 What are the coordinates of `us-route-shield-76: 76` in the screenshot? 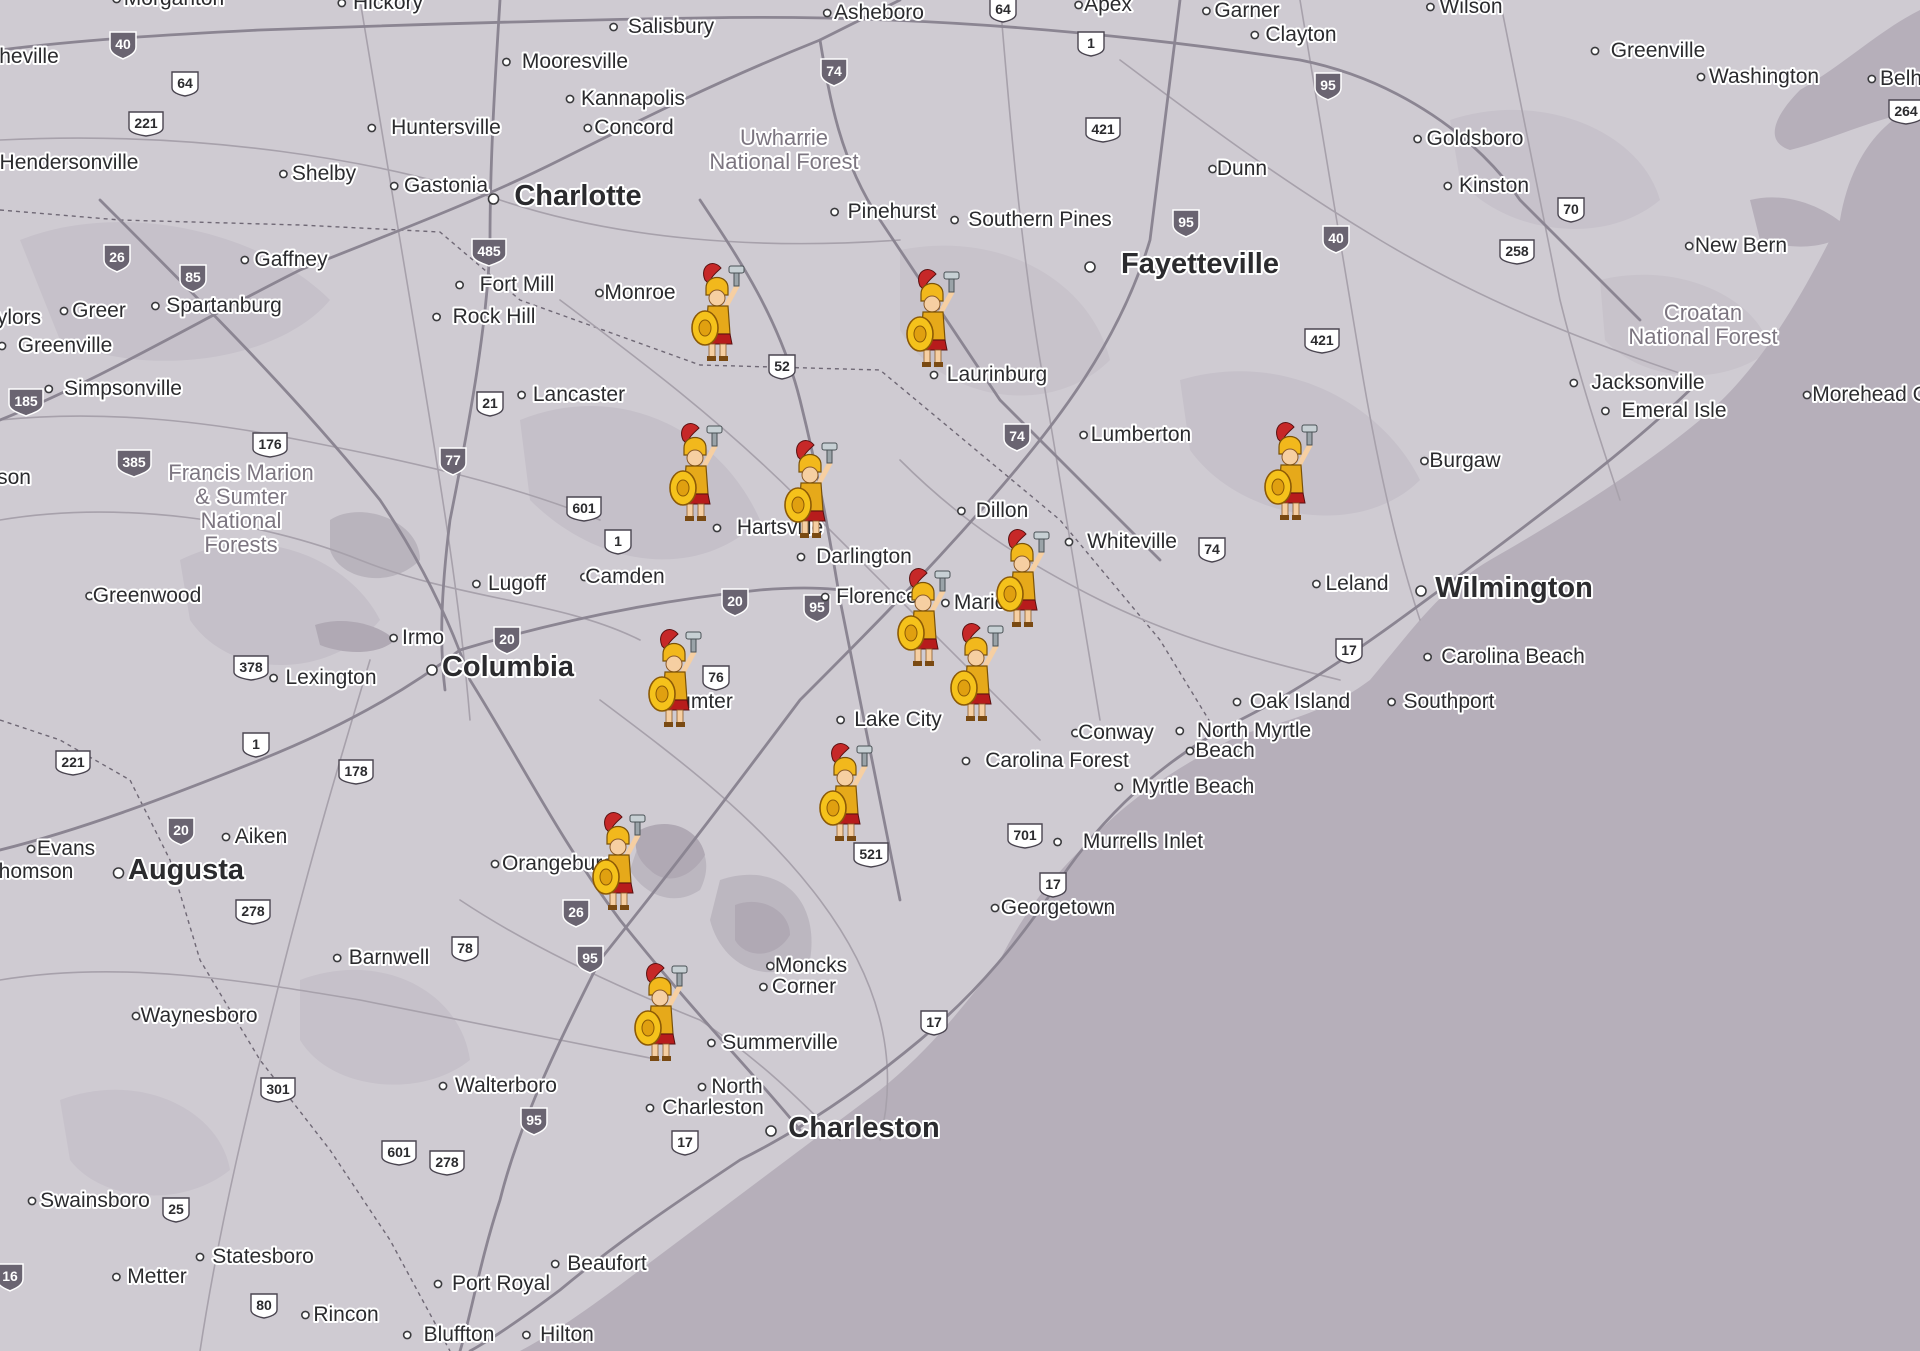 It's located at (716, 678).